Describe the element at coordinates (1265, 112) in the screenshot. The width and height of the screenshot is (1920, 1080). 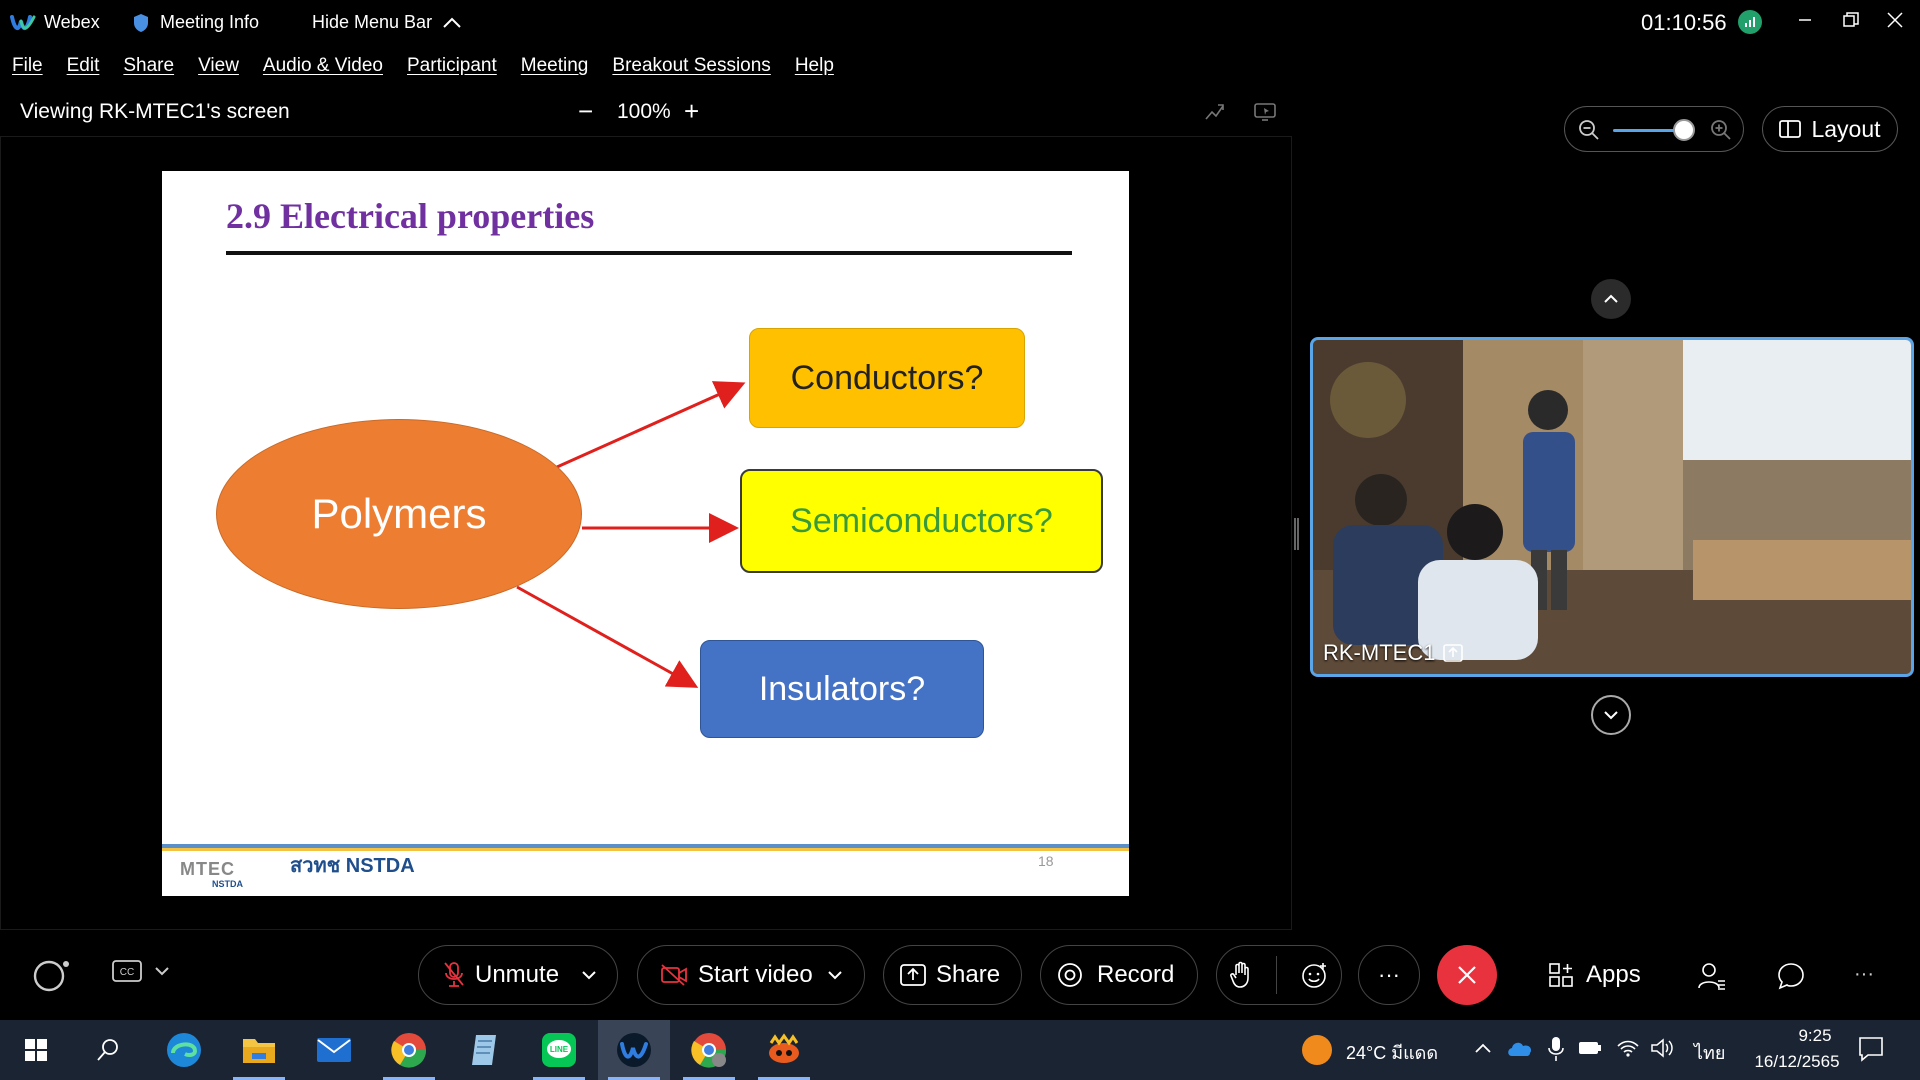
I see `remote-control-icon` at that location.